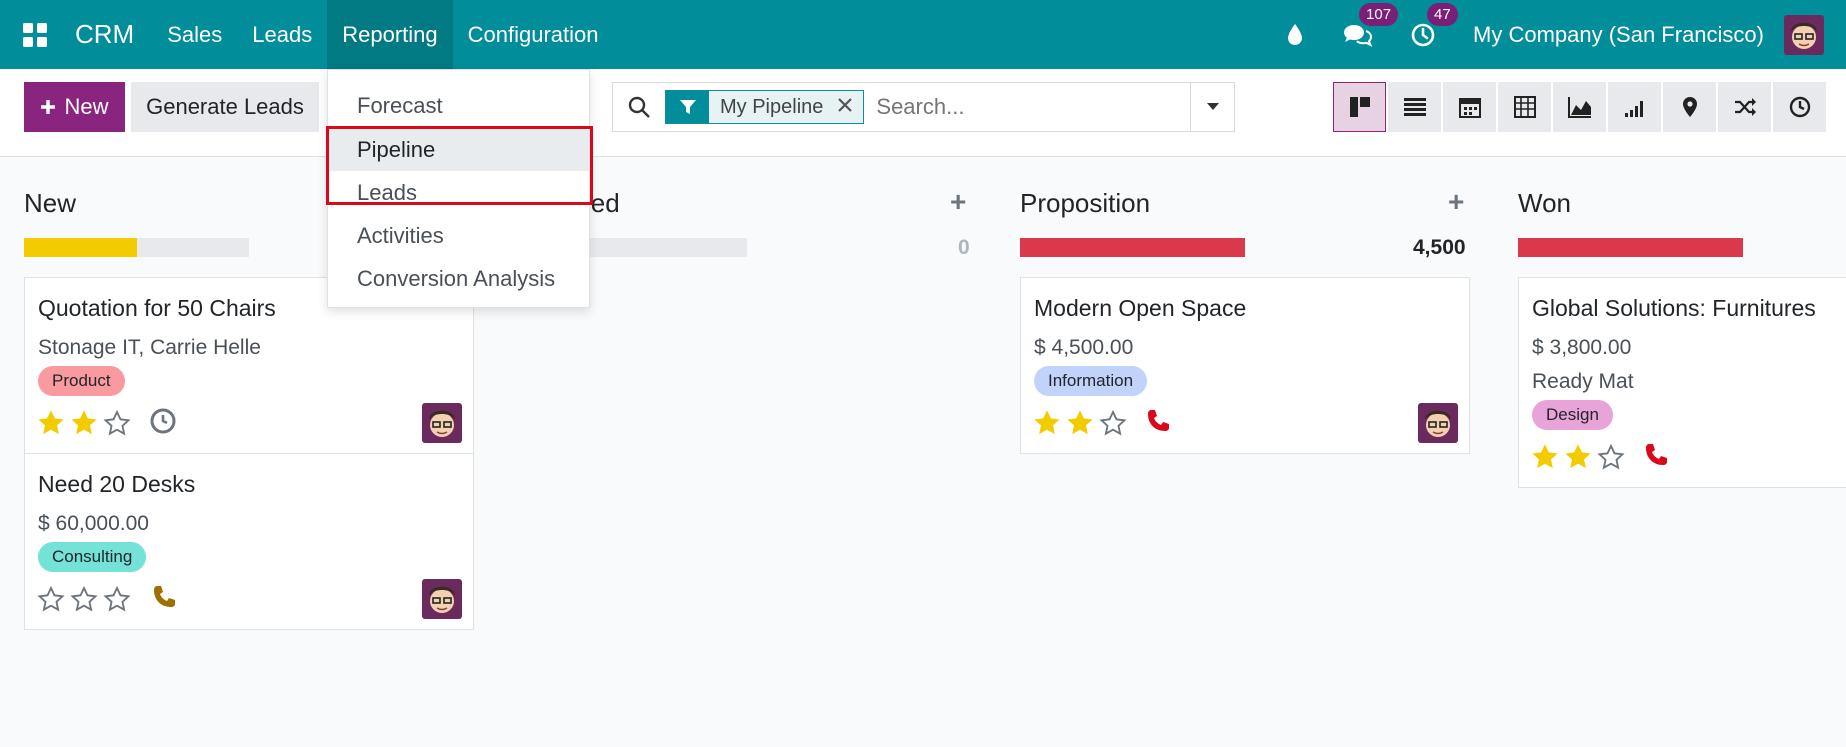 The height and width of the screenshot is (747, 1846). I want to click on column-title-won: Won, so click(1544, 203).